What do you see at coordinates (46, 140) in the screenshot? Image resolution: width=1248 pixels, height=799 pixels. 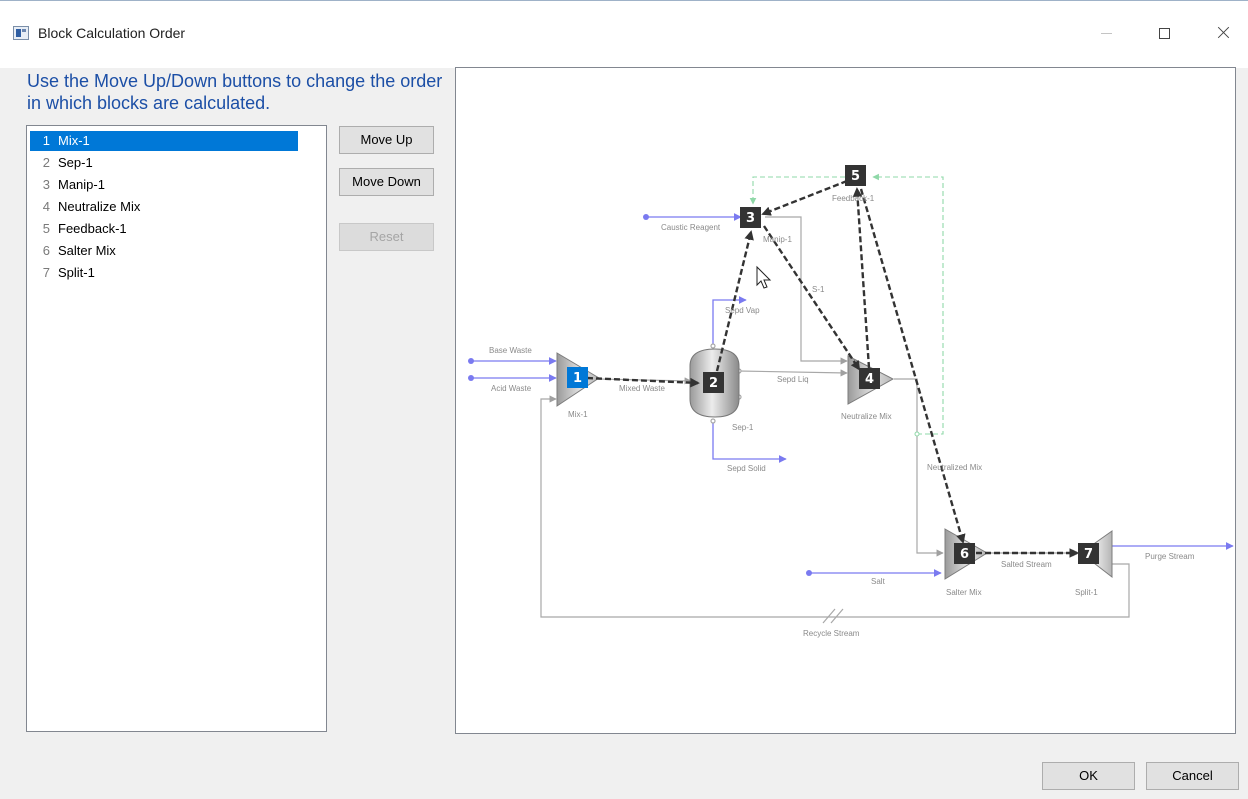 I see `list-item-number: 1` at bounding box center [46, 140].